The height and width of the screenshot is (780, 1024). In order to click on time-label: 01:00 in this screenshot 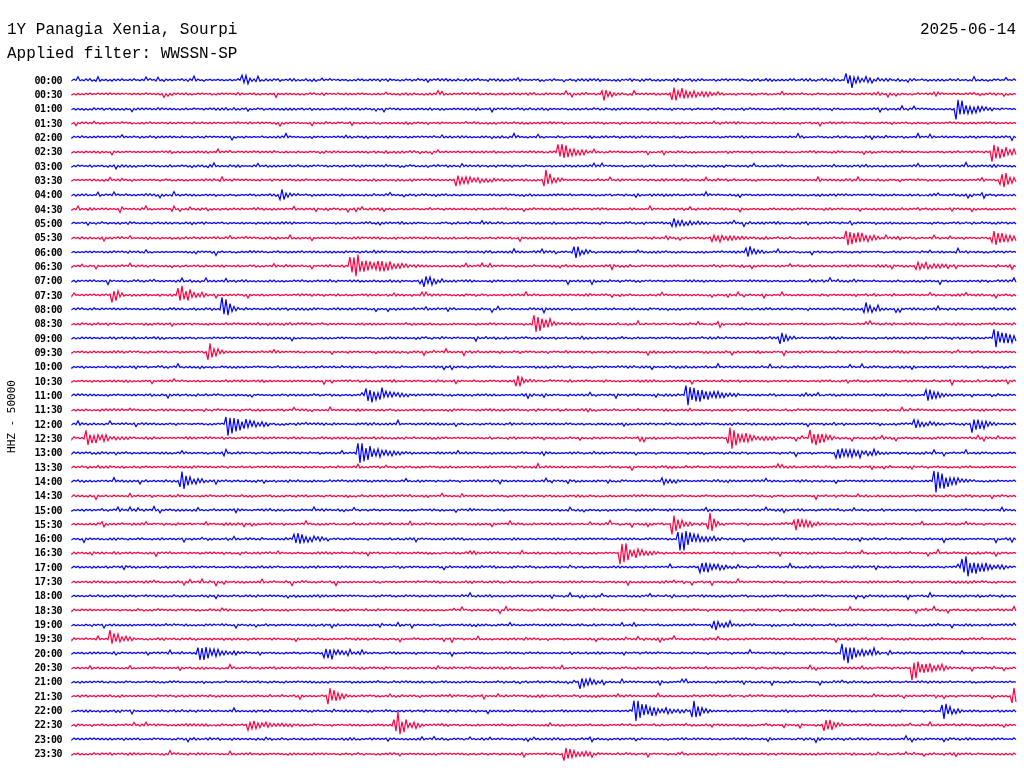, I will do `click(48, 109)`.